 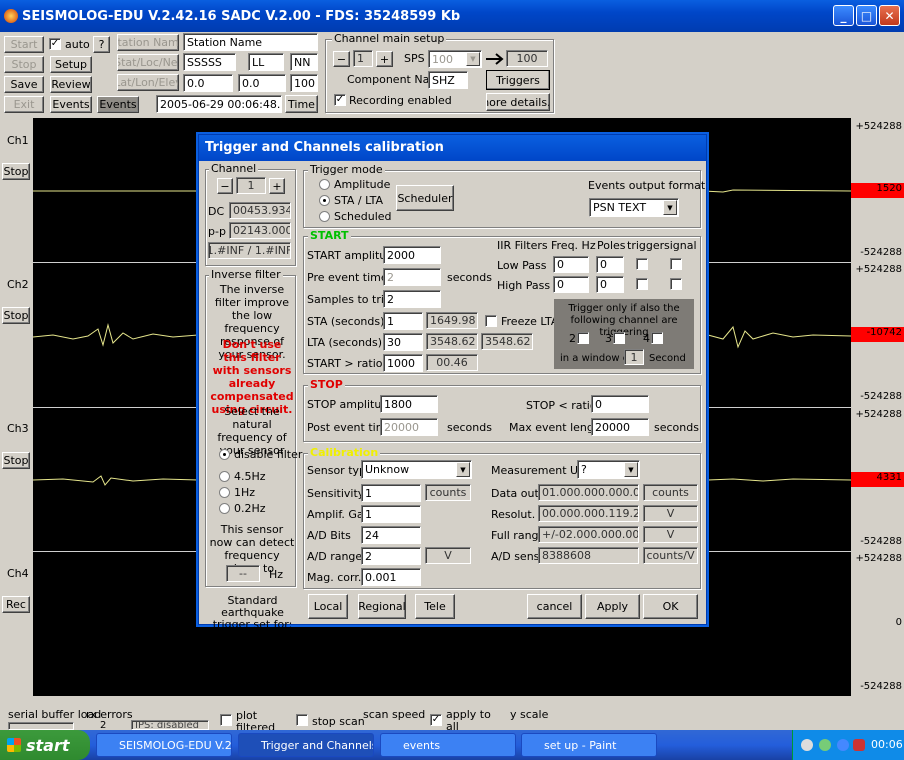 I want to click on plot-filtered-checkbox, so click(x=226, y=720).